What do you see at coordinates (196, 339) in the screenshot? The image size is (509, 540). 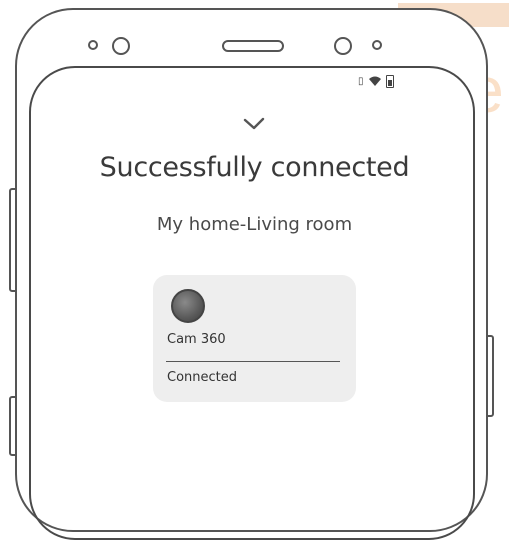 I see `device-name: Cam 360` at bounding box center [196, 339].